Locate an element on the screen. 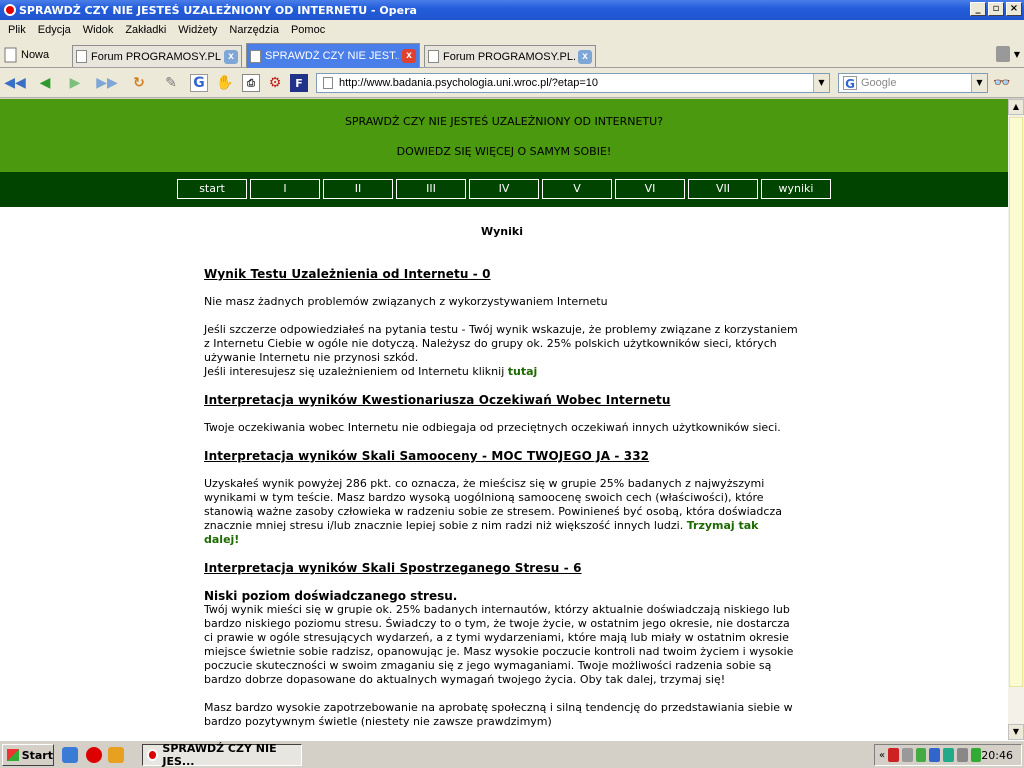 This screenshot has height=768, width=1024. stress-level-label: Niski poziom doświadczanego stresu. is located at coordinates (331, 596).